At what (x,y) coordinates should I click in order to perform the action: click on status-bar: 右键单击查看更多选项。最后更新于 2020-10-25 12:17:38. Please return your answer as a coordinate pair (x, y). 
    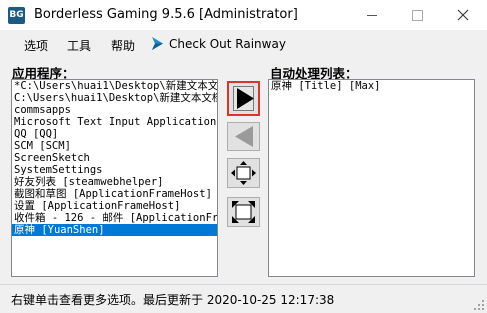
    Looking at the image, I should click on (243, 298).